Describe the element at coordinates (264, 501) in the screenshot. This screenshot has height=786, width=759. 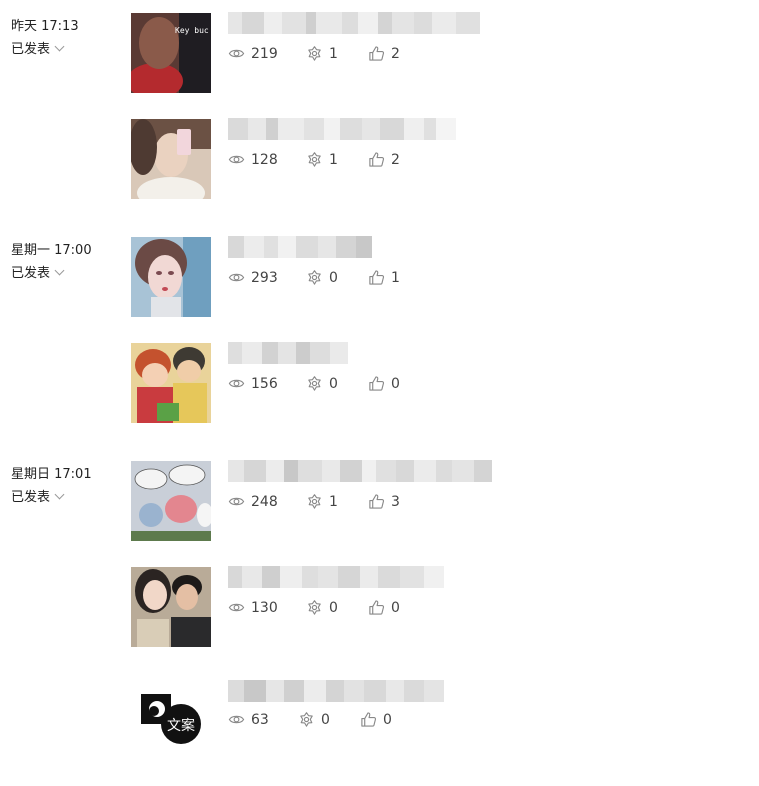
I see `views-count: 248` at that location.